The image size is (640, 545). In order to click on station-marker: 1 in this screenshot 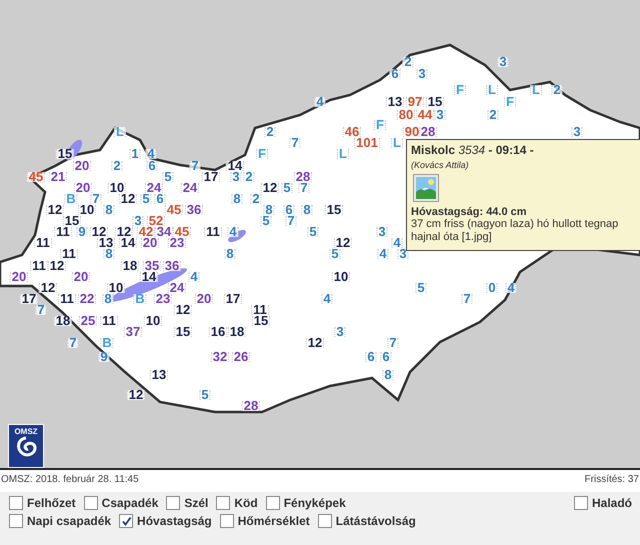, I will do `click(135, 154)`.